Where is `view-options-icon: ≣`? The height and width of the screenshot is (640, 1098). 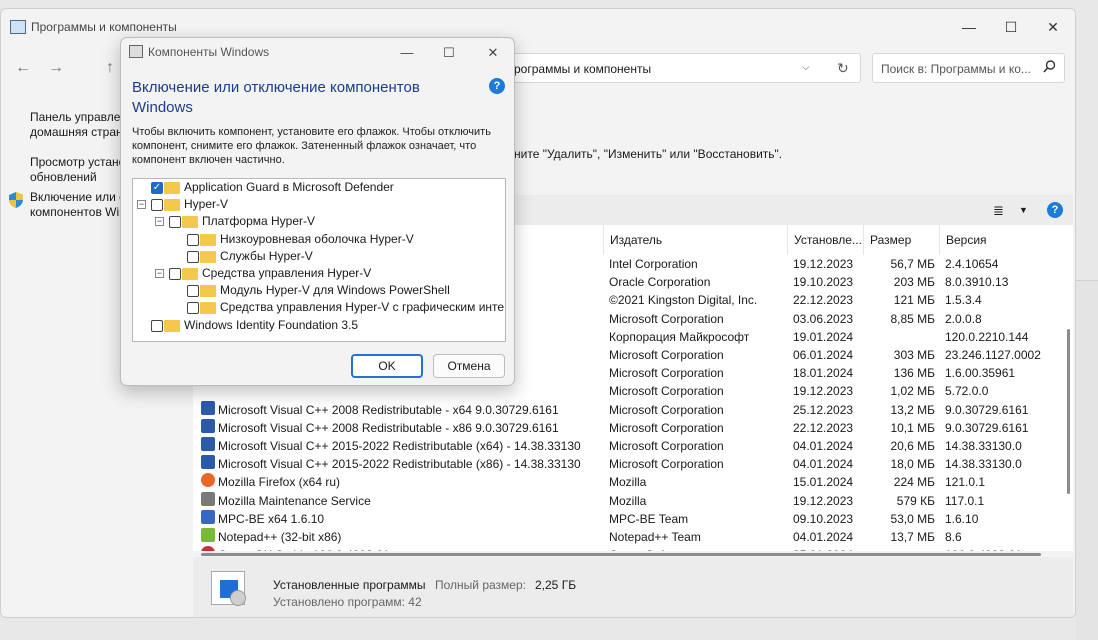 view-options-icon: ≣ is located at coordinates (998, 211).